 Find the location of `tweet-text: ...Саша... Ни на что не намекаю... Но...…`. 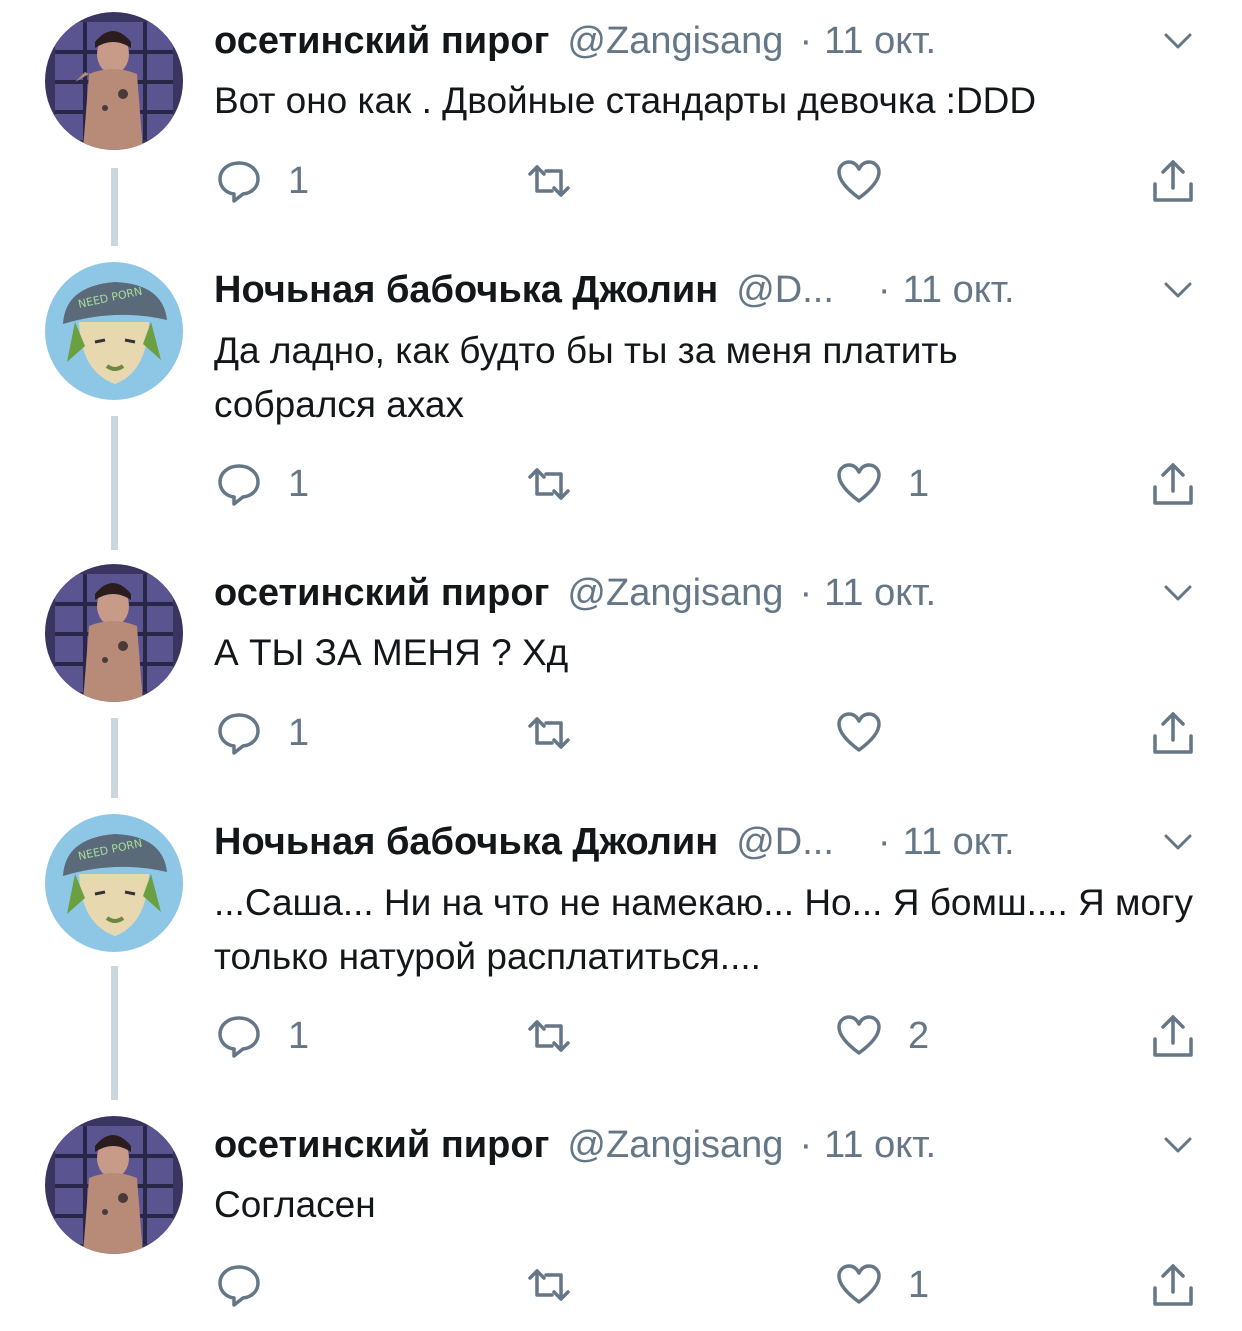

tweet-text: ...Саша... Ни на что не намекаю... Но...… is located at coordinates (704, 929).